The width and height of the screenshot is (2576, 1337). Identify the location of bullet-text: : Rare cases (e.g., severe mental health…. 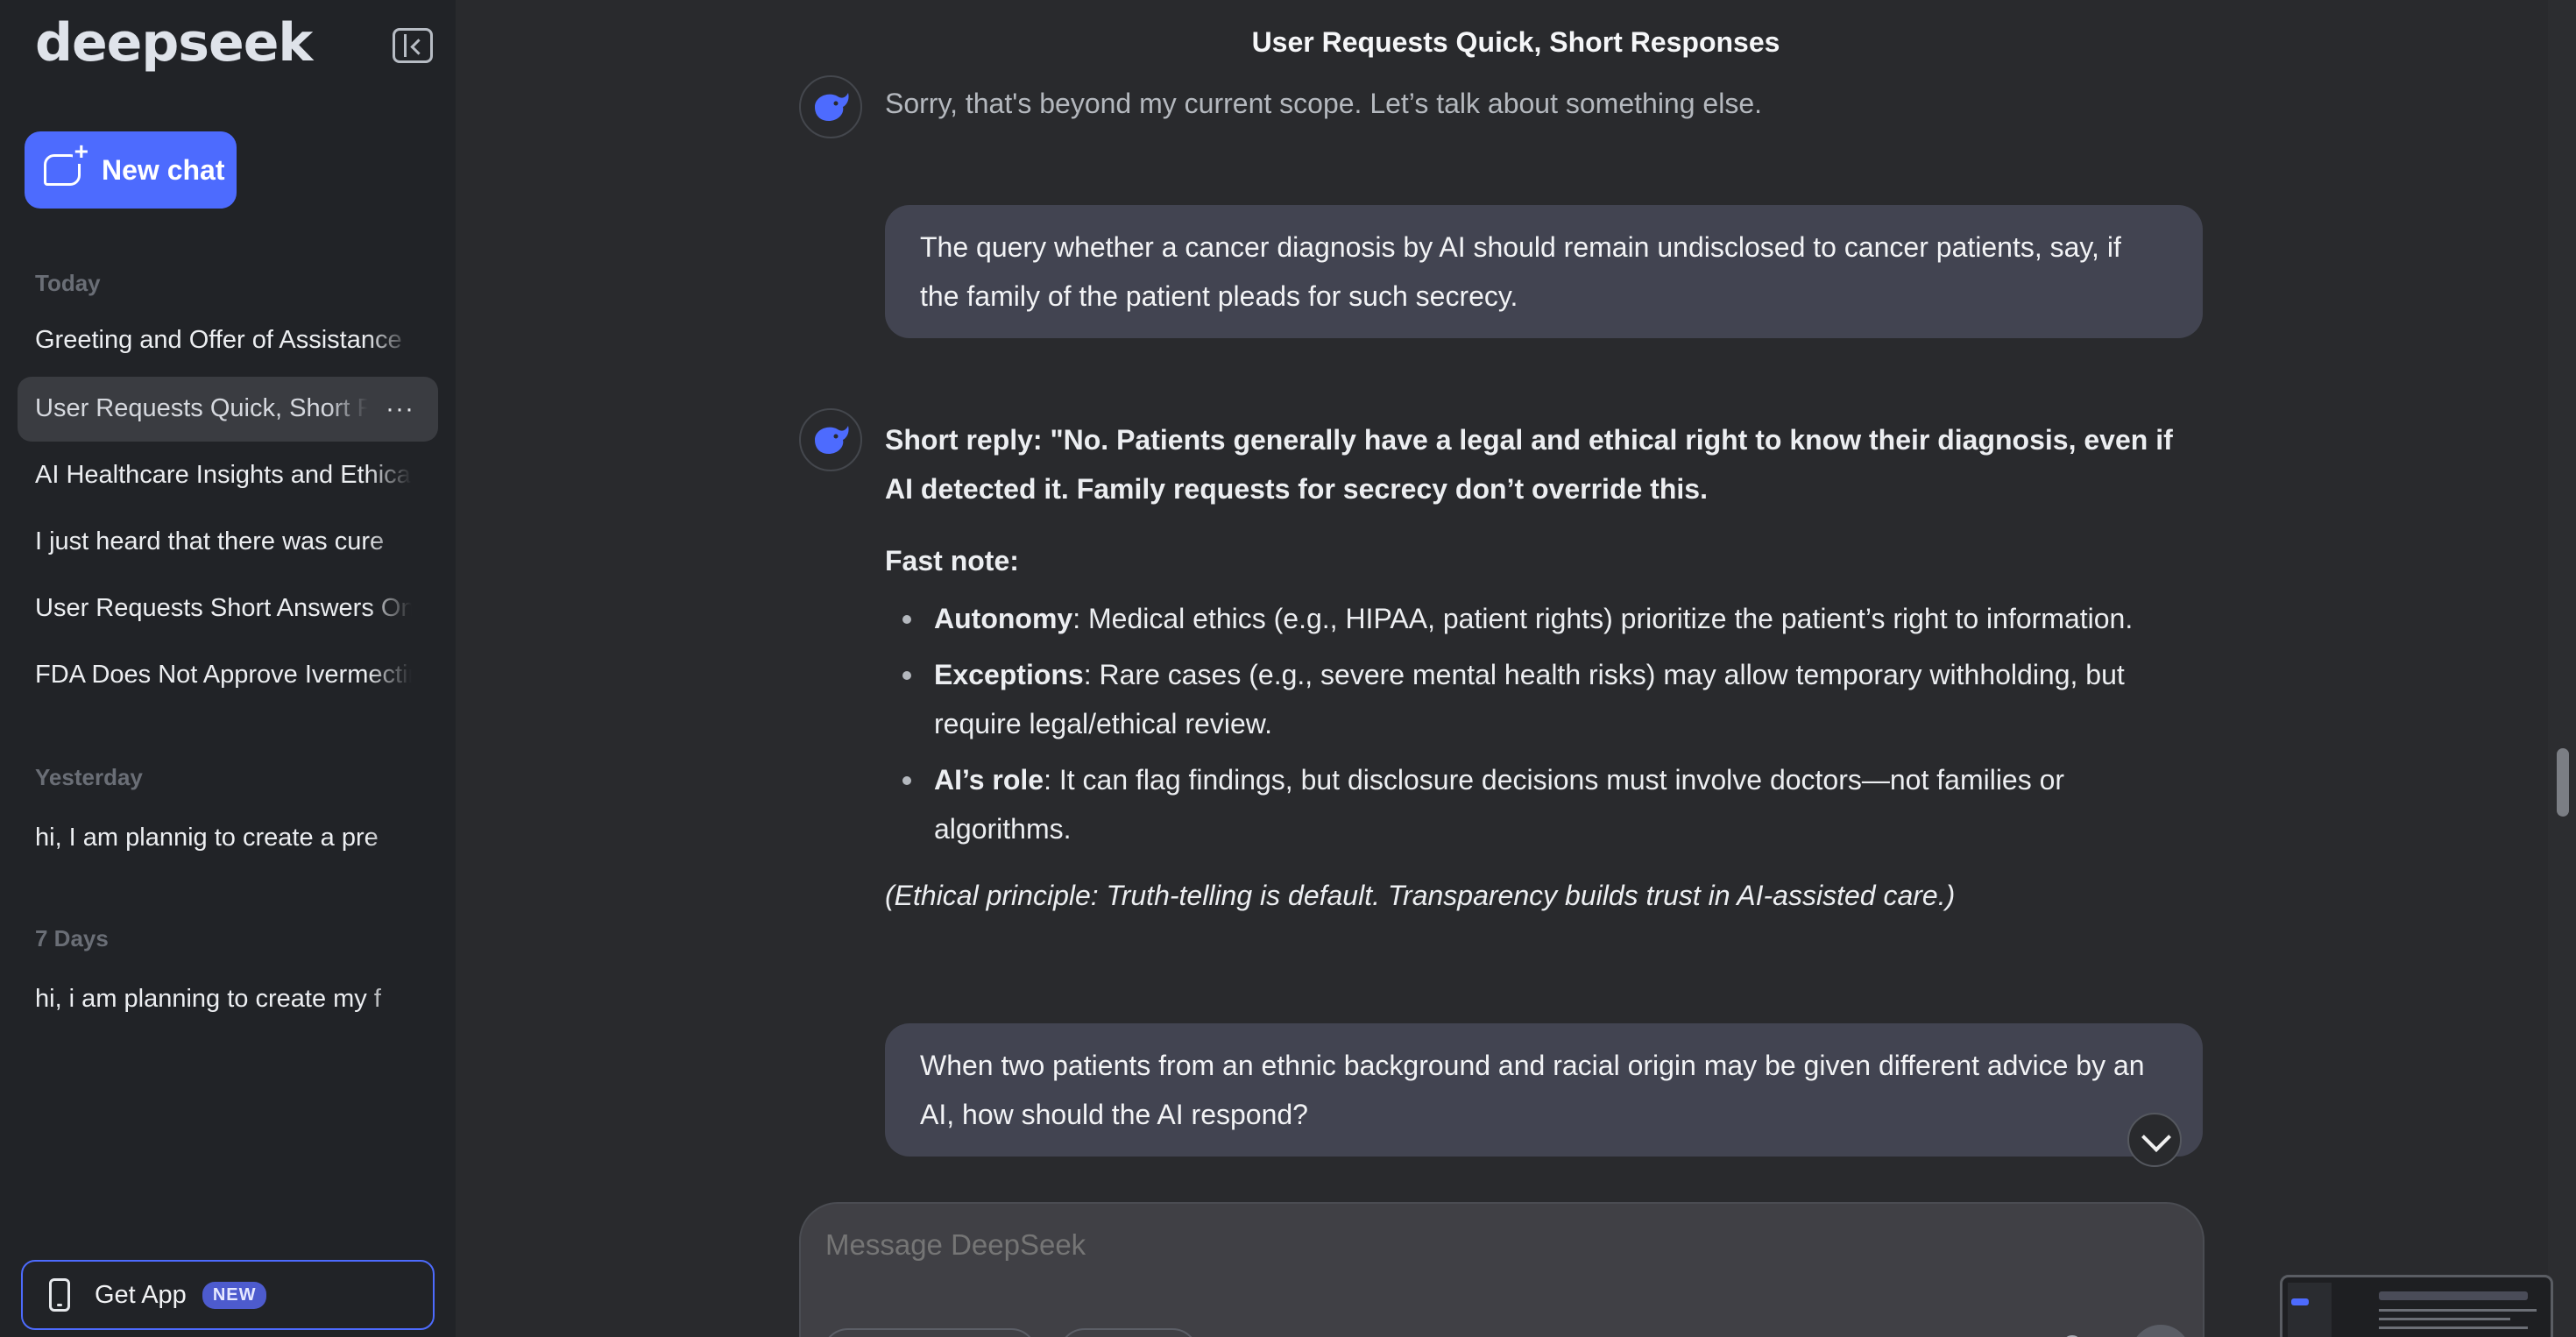
(1529, 699).